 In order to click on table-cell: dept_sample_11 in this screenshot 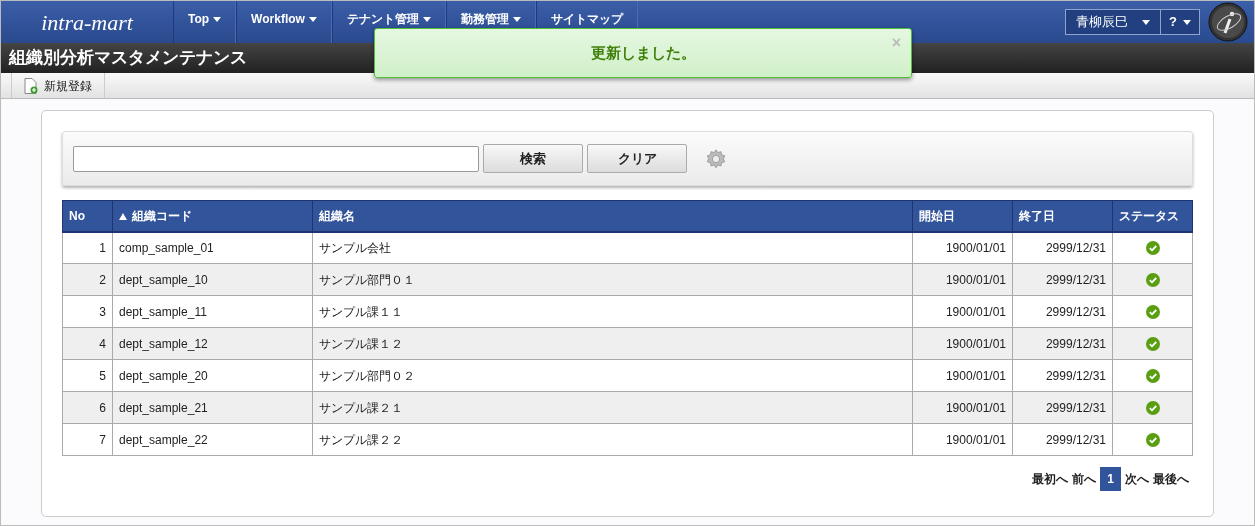, I will do `click(212, 311)`.